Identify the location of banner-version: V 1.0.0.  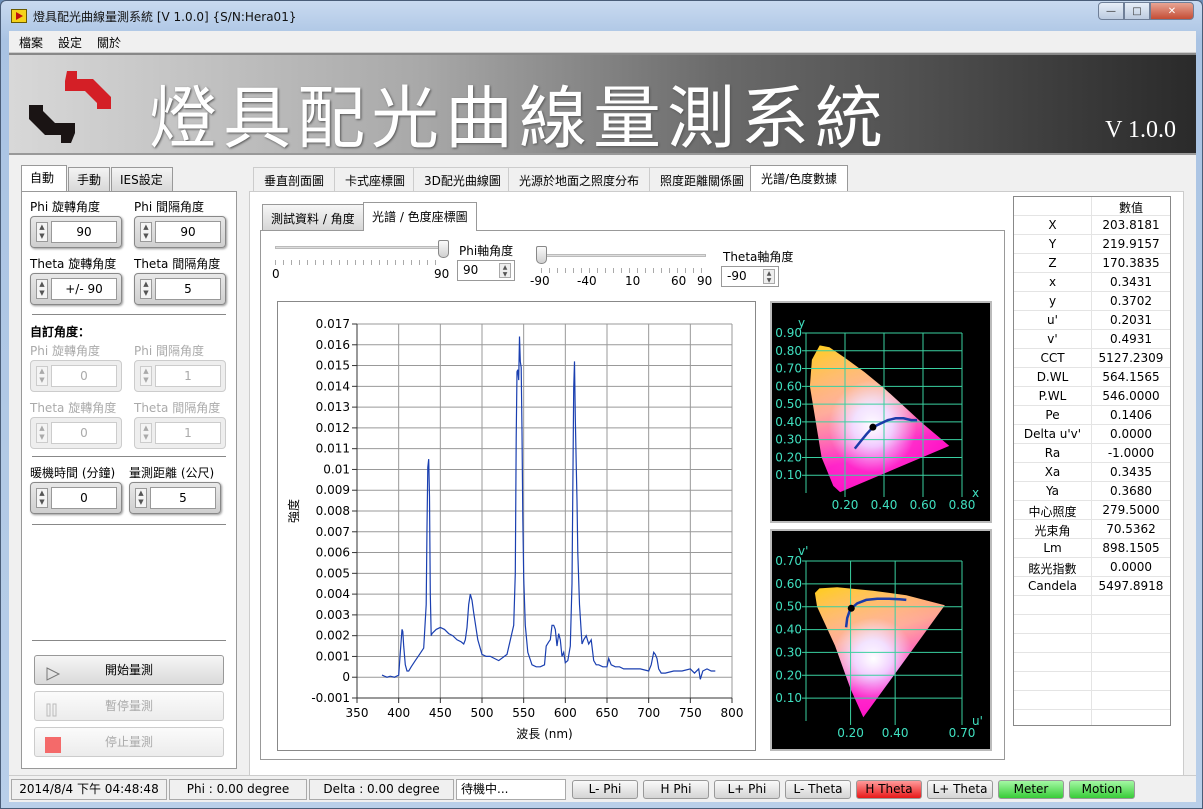
(1140, 130).